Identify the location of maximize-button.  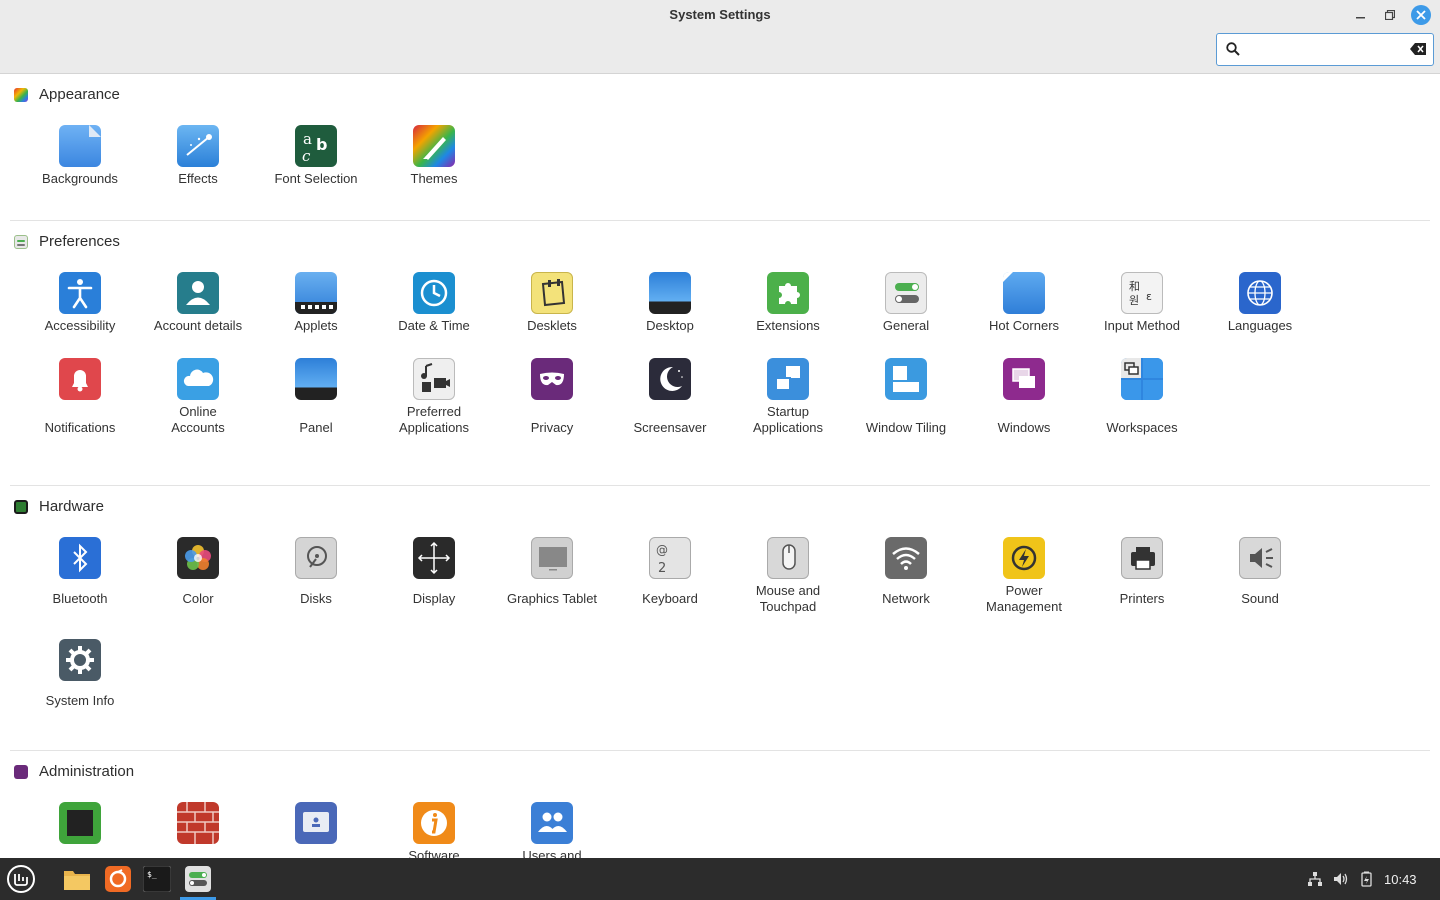
(1390, 15).